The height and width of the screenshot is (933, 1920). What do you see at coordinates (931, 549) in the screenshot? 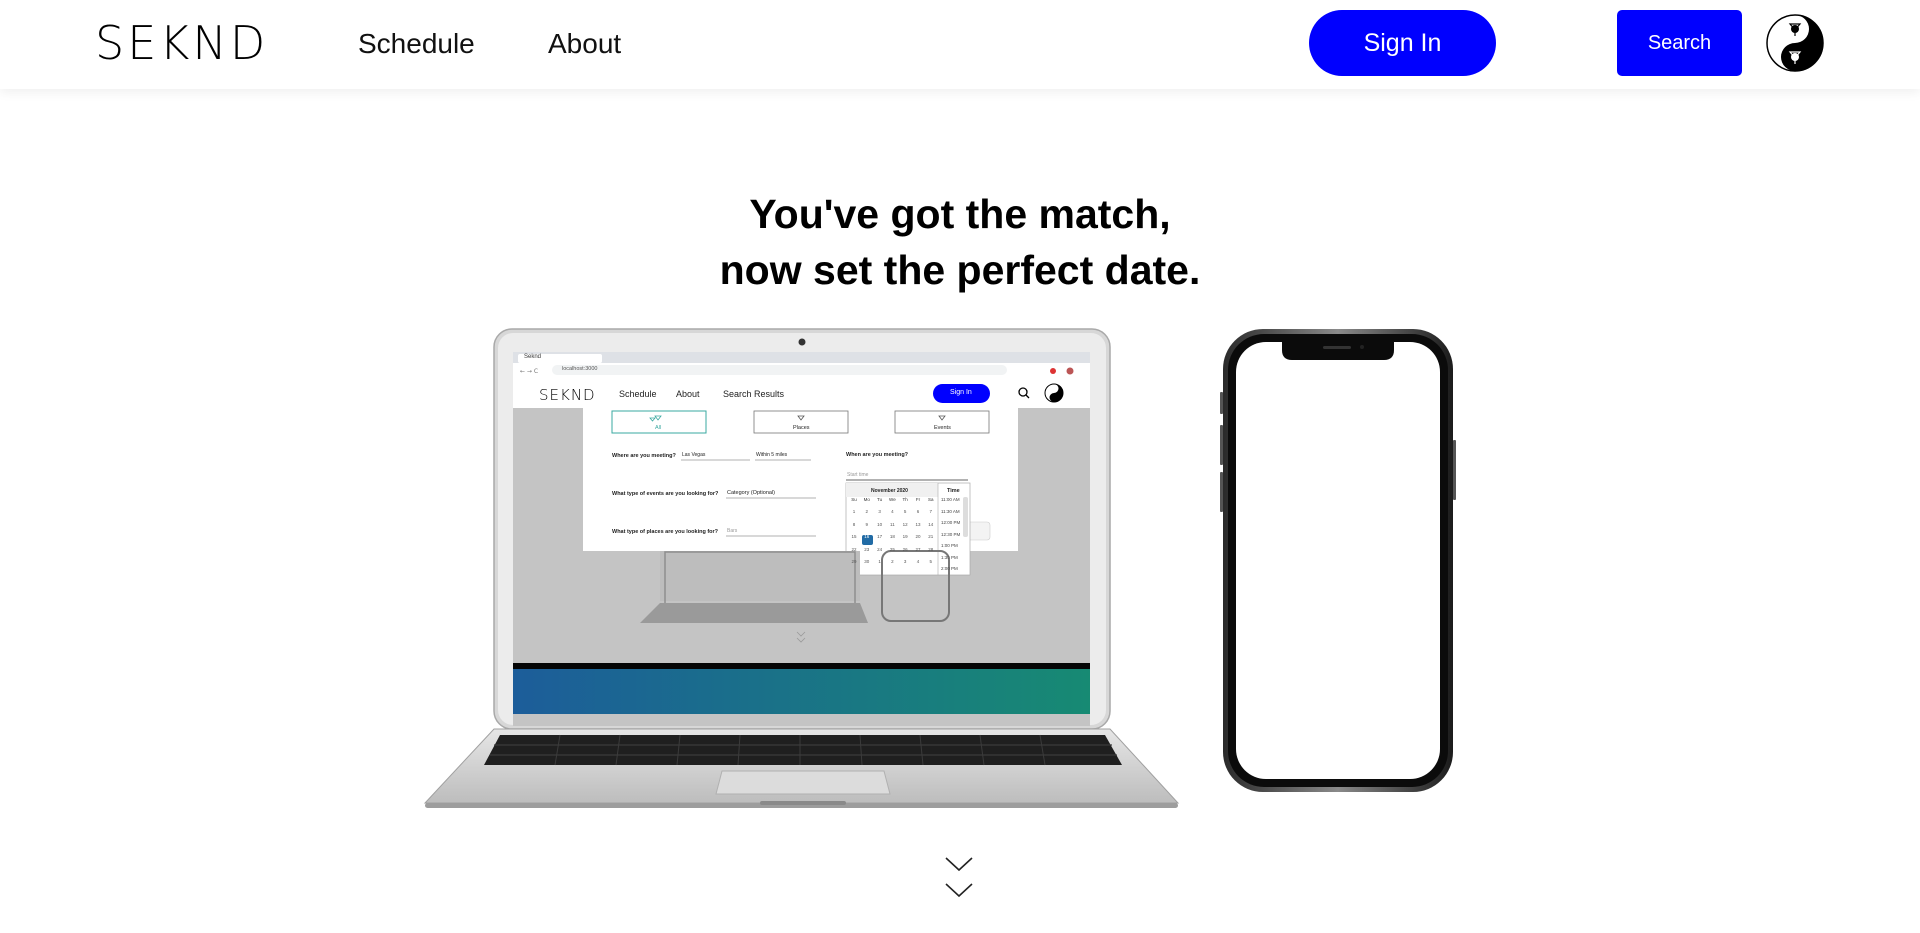
I see `mini-calendar-day: 28` at bounding box center [931, 549].